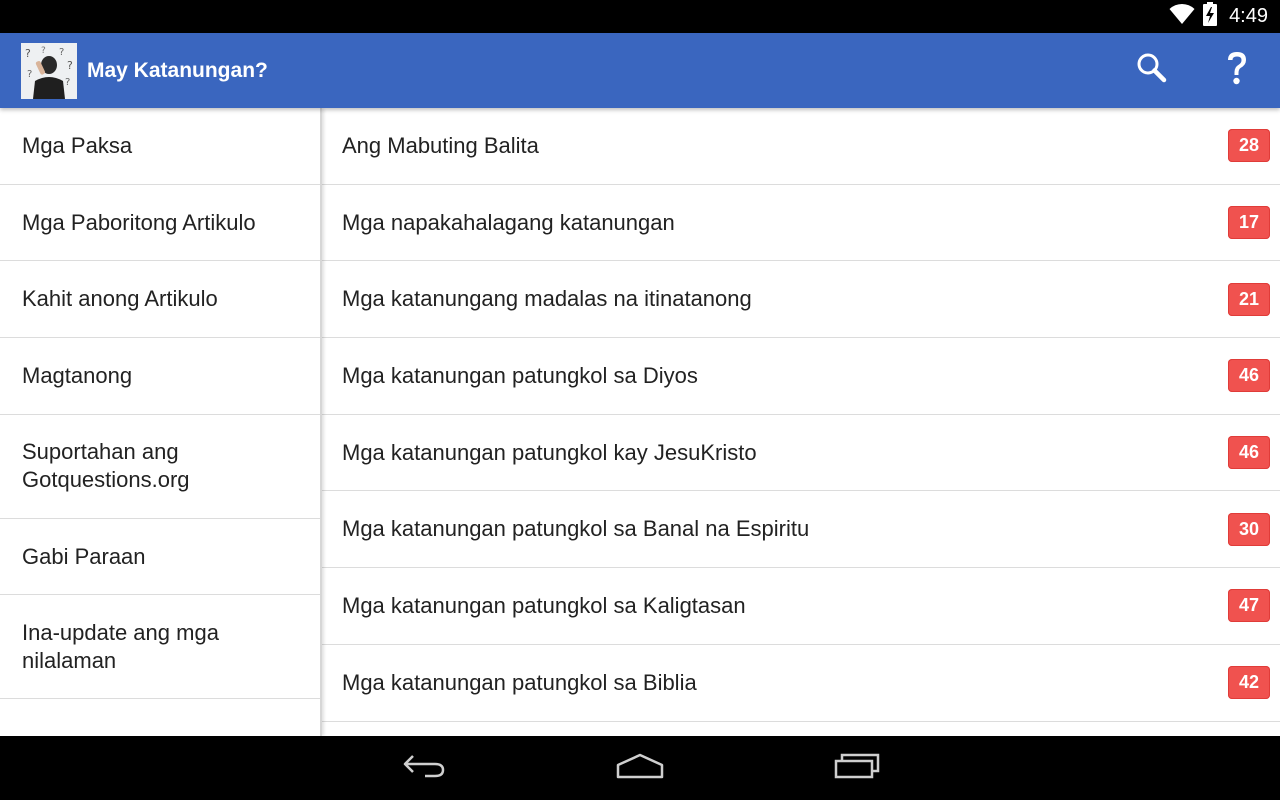 This screenshot has width=1280, height=800. What do you see at coordinates (160, 557) in the screenshot?
I see `sidebar-item-night-mode: Gabi Paraan` at bounding box center [160, 557].